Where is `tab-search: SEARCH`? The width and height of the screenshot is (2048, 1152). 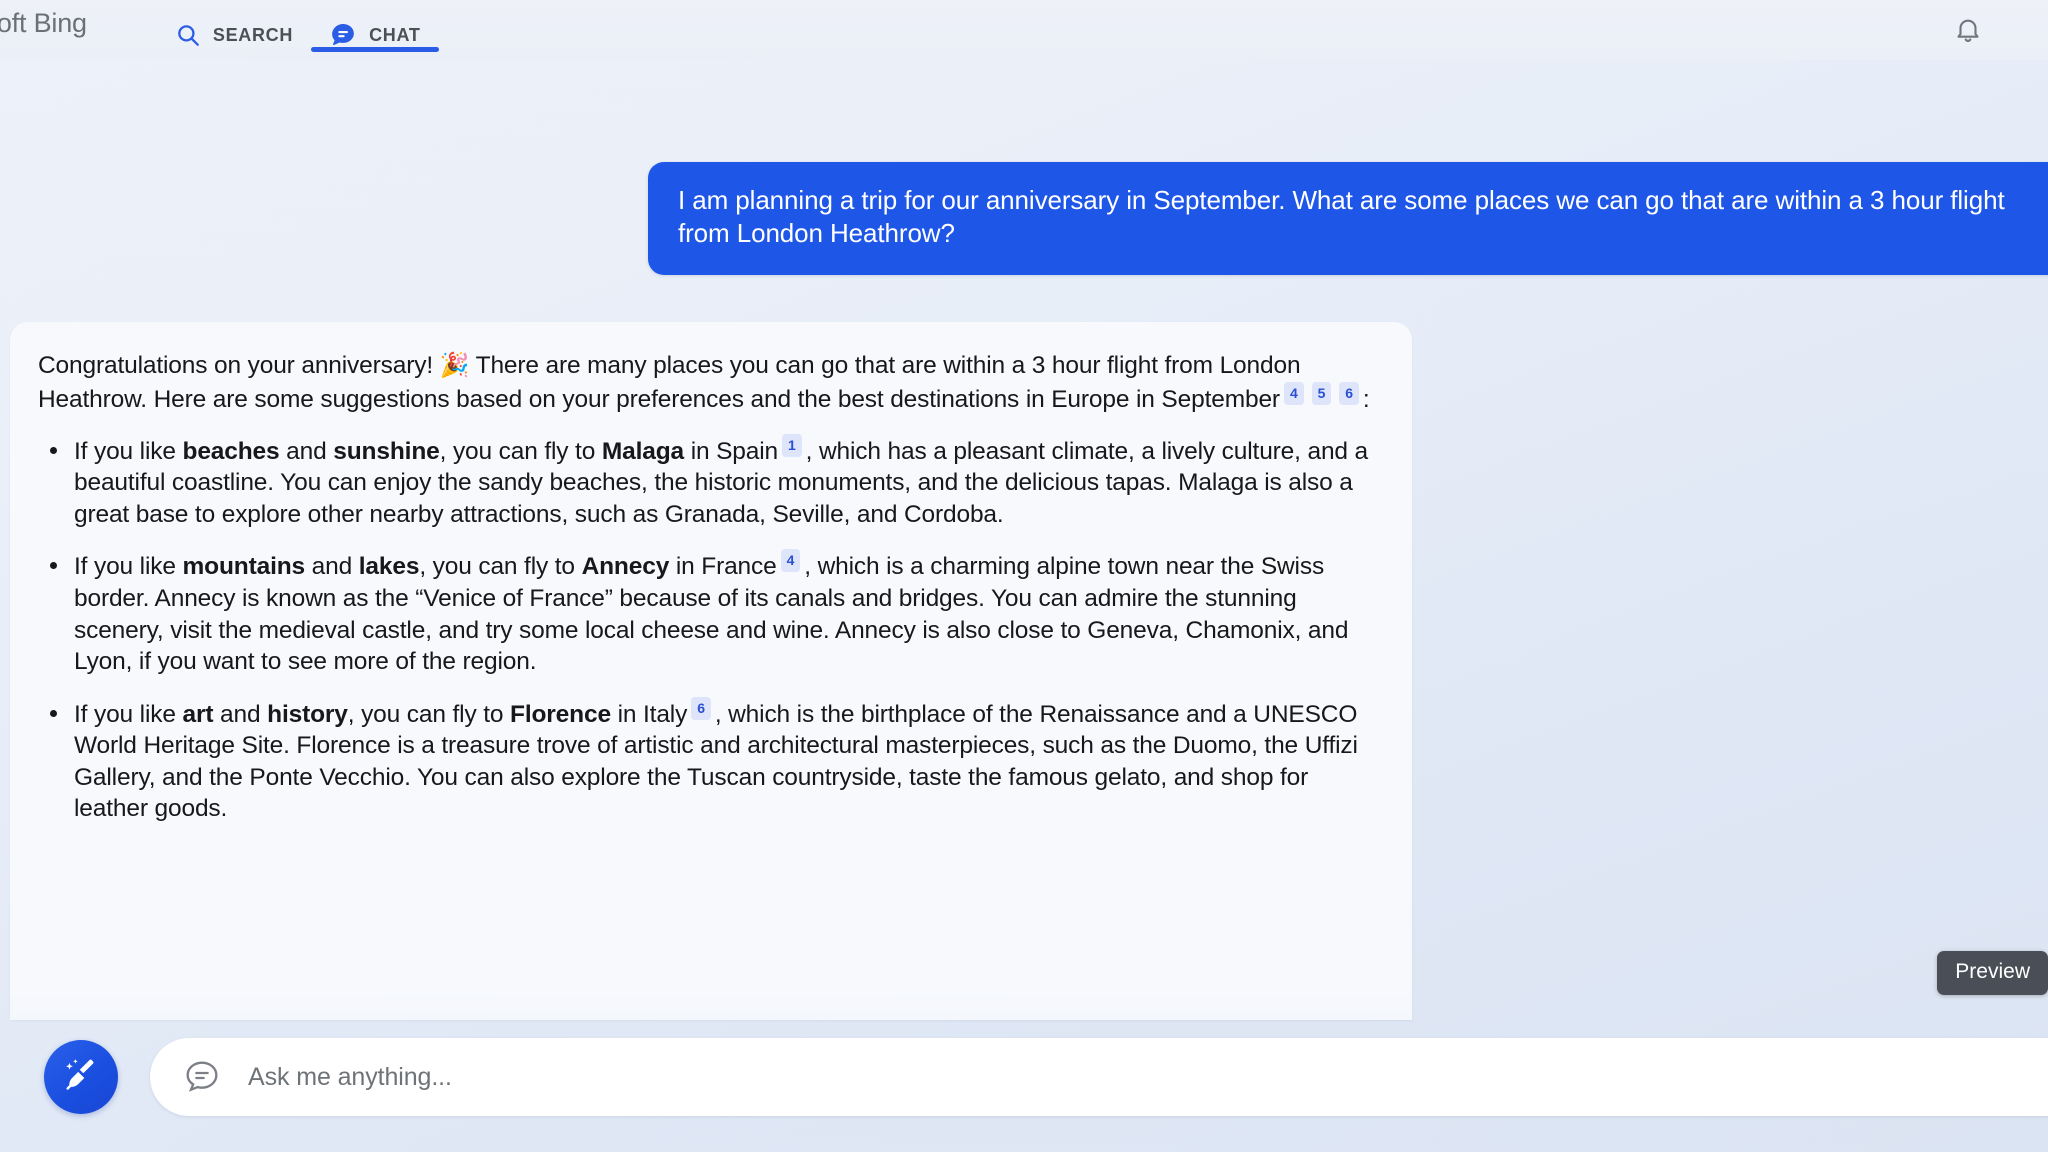
tab-search: SEARCH is located at coordinates (234, 30).